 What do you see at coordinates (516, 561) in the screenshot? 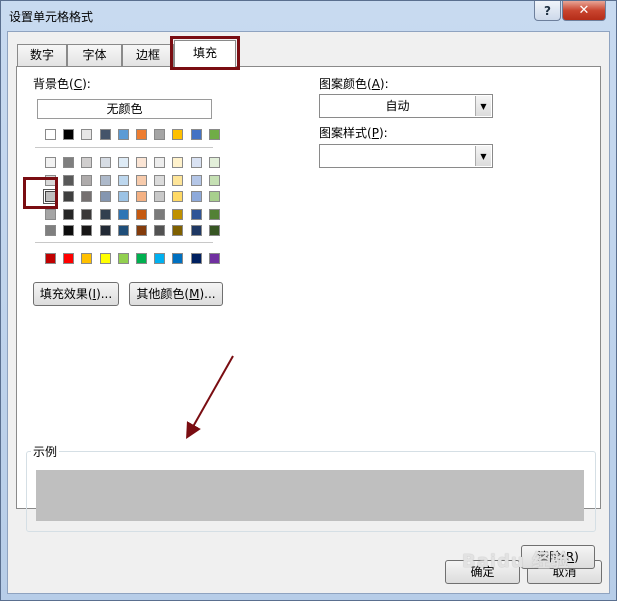
I see `watermark: Baidu 经验` at bounding box center [516, 561].